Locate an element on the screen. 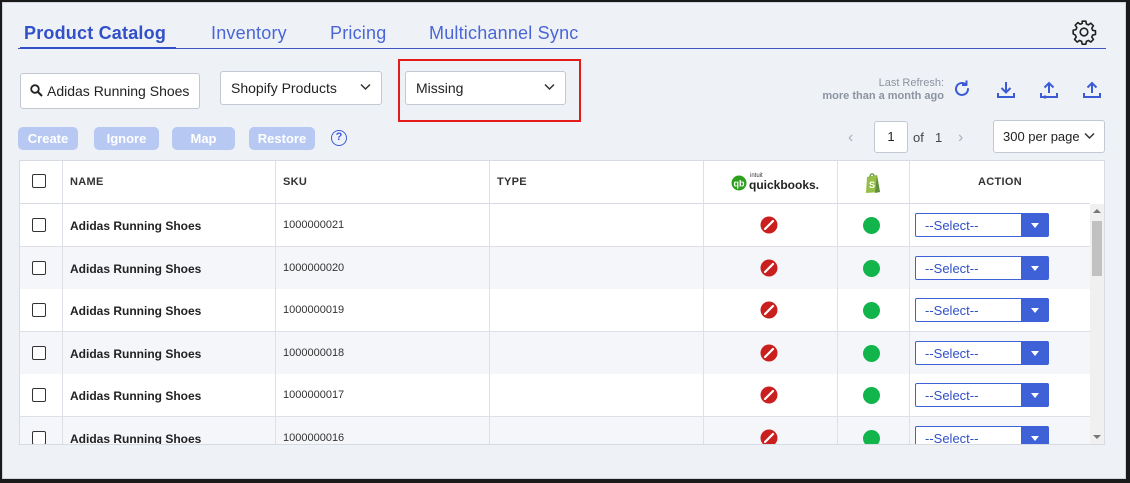 The image size is (1130, 483). prev-page-button: ‹ is located at coordinates (850, 138).